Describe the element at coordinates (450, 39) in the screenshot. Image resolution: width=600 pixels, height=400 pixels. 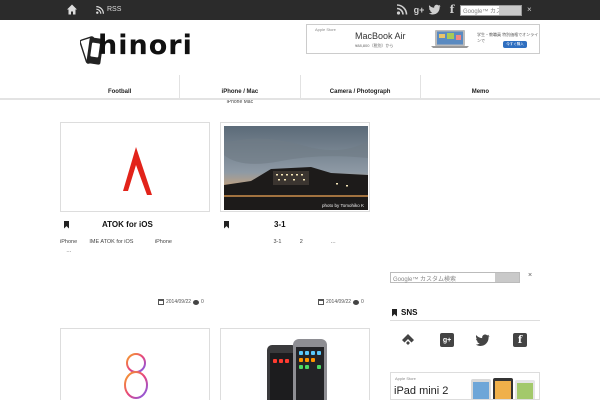
I see `macbook-image` at that location.